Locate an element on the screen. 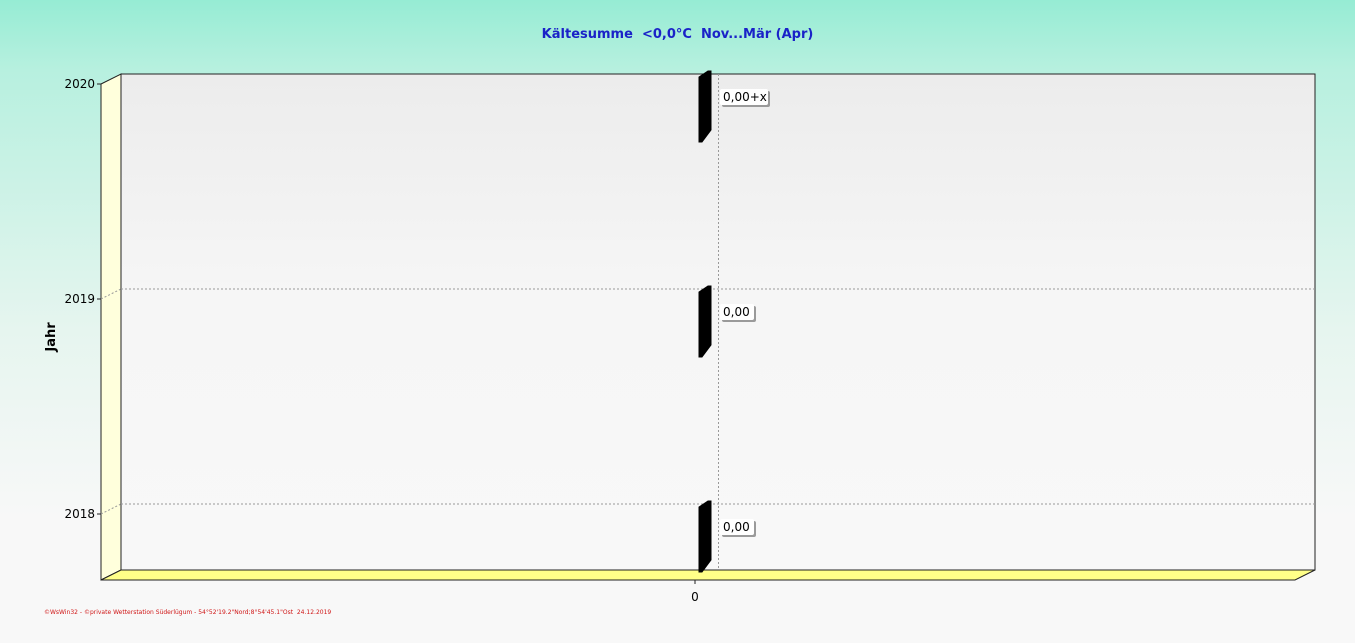  data-label: 0,00+x is located at coordinates (745, 97).